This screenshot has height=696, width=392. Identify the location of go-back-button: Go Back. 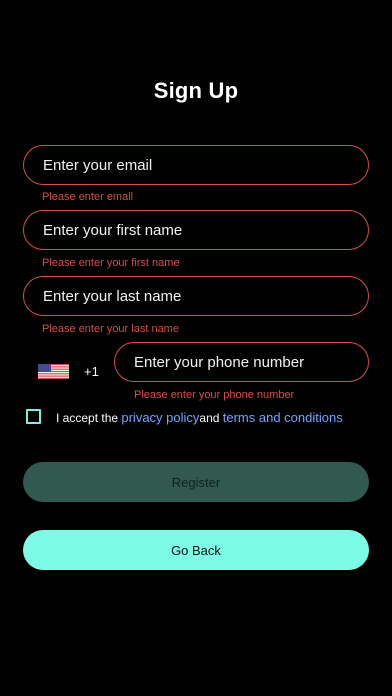
(196, 550).